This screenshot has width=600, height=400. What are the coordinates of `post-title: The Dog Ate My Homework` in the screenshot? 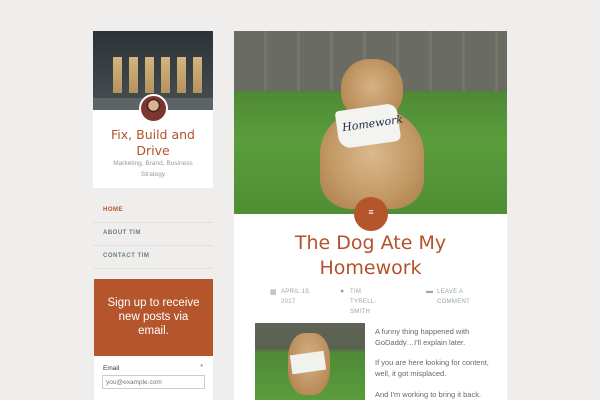 It's located at (370, 256).